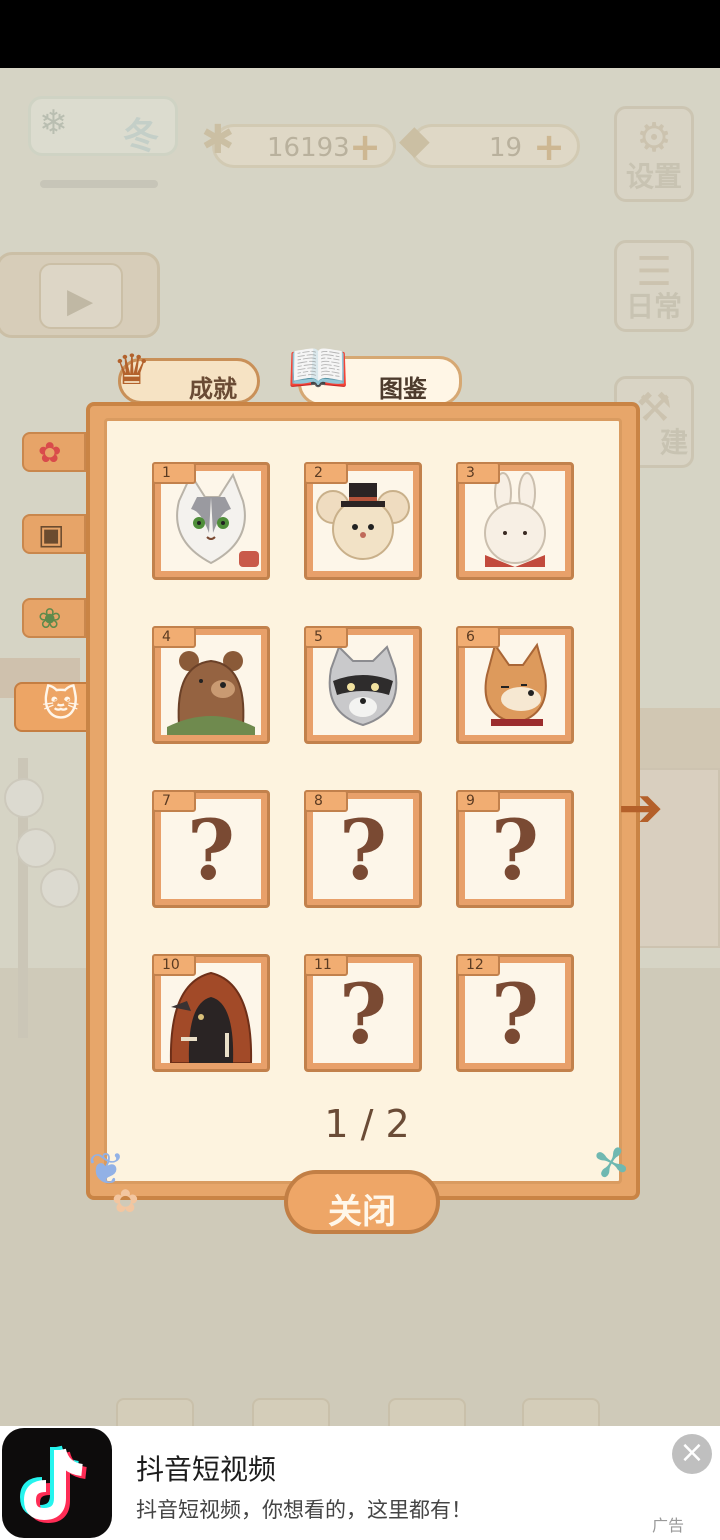 The image size is (720, 1540). I want to click on fishbone-icon: ✱, so click(218, 140).